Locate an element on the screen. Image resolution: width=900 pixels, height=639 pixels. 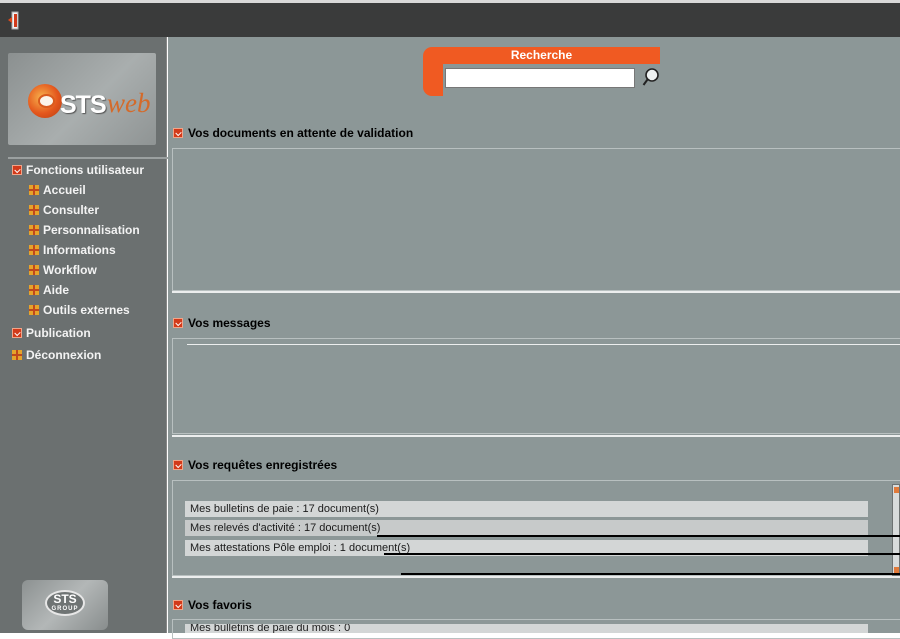
sidebar-divider is located at coordinates (88, 158).